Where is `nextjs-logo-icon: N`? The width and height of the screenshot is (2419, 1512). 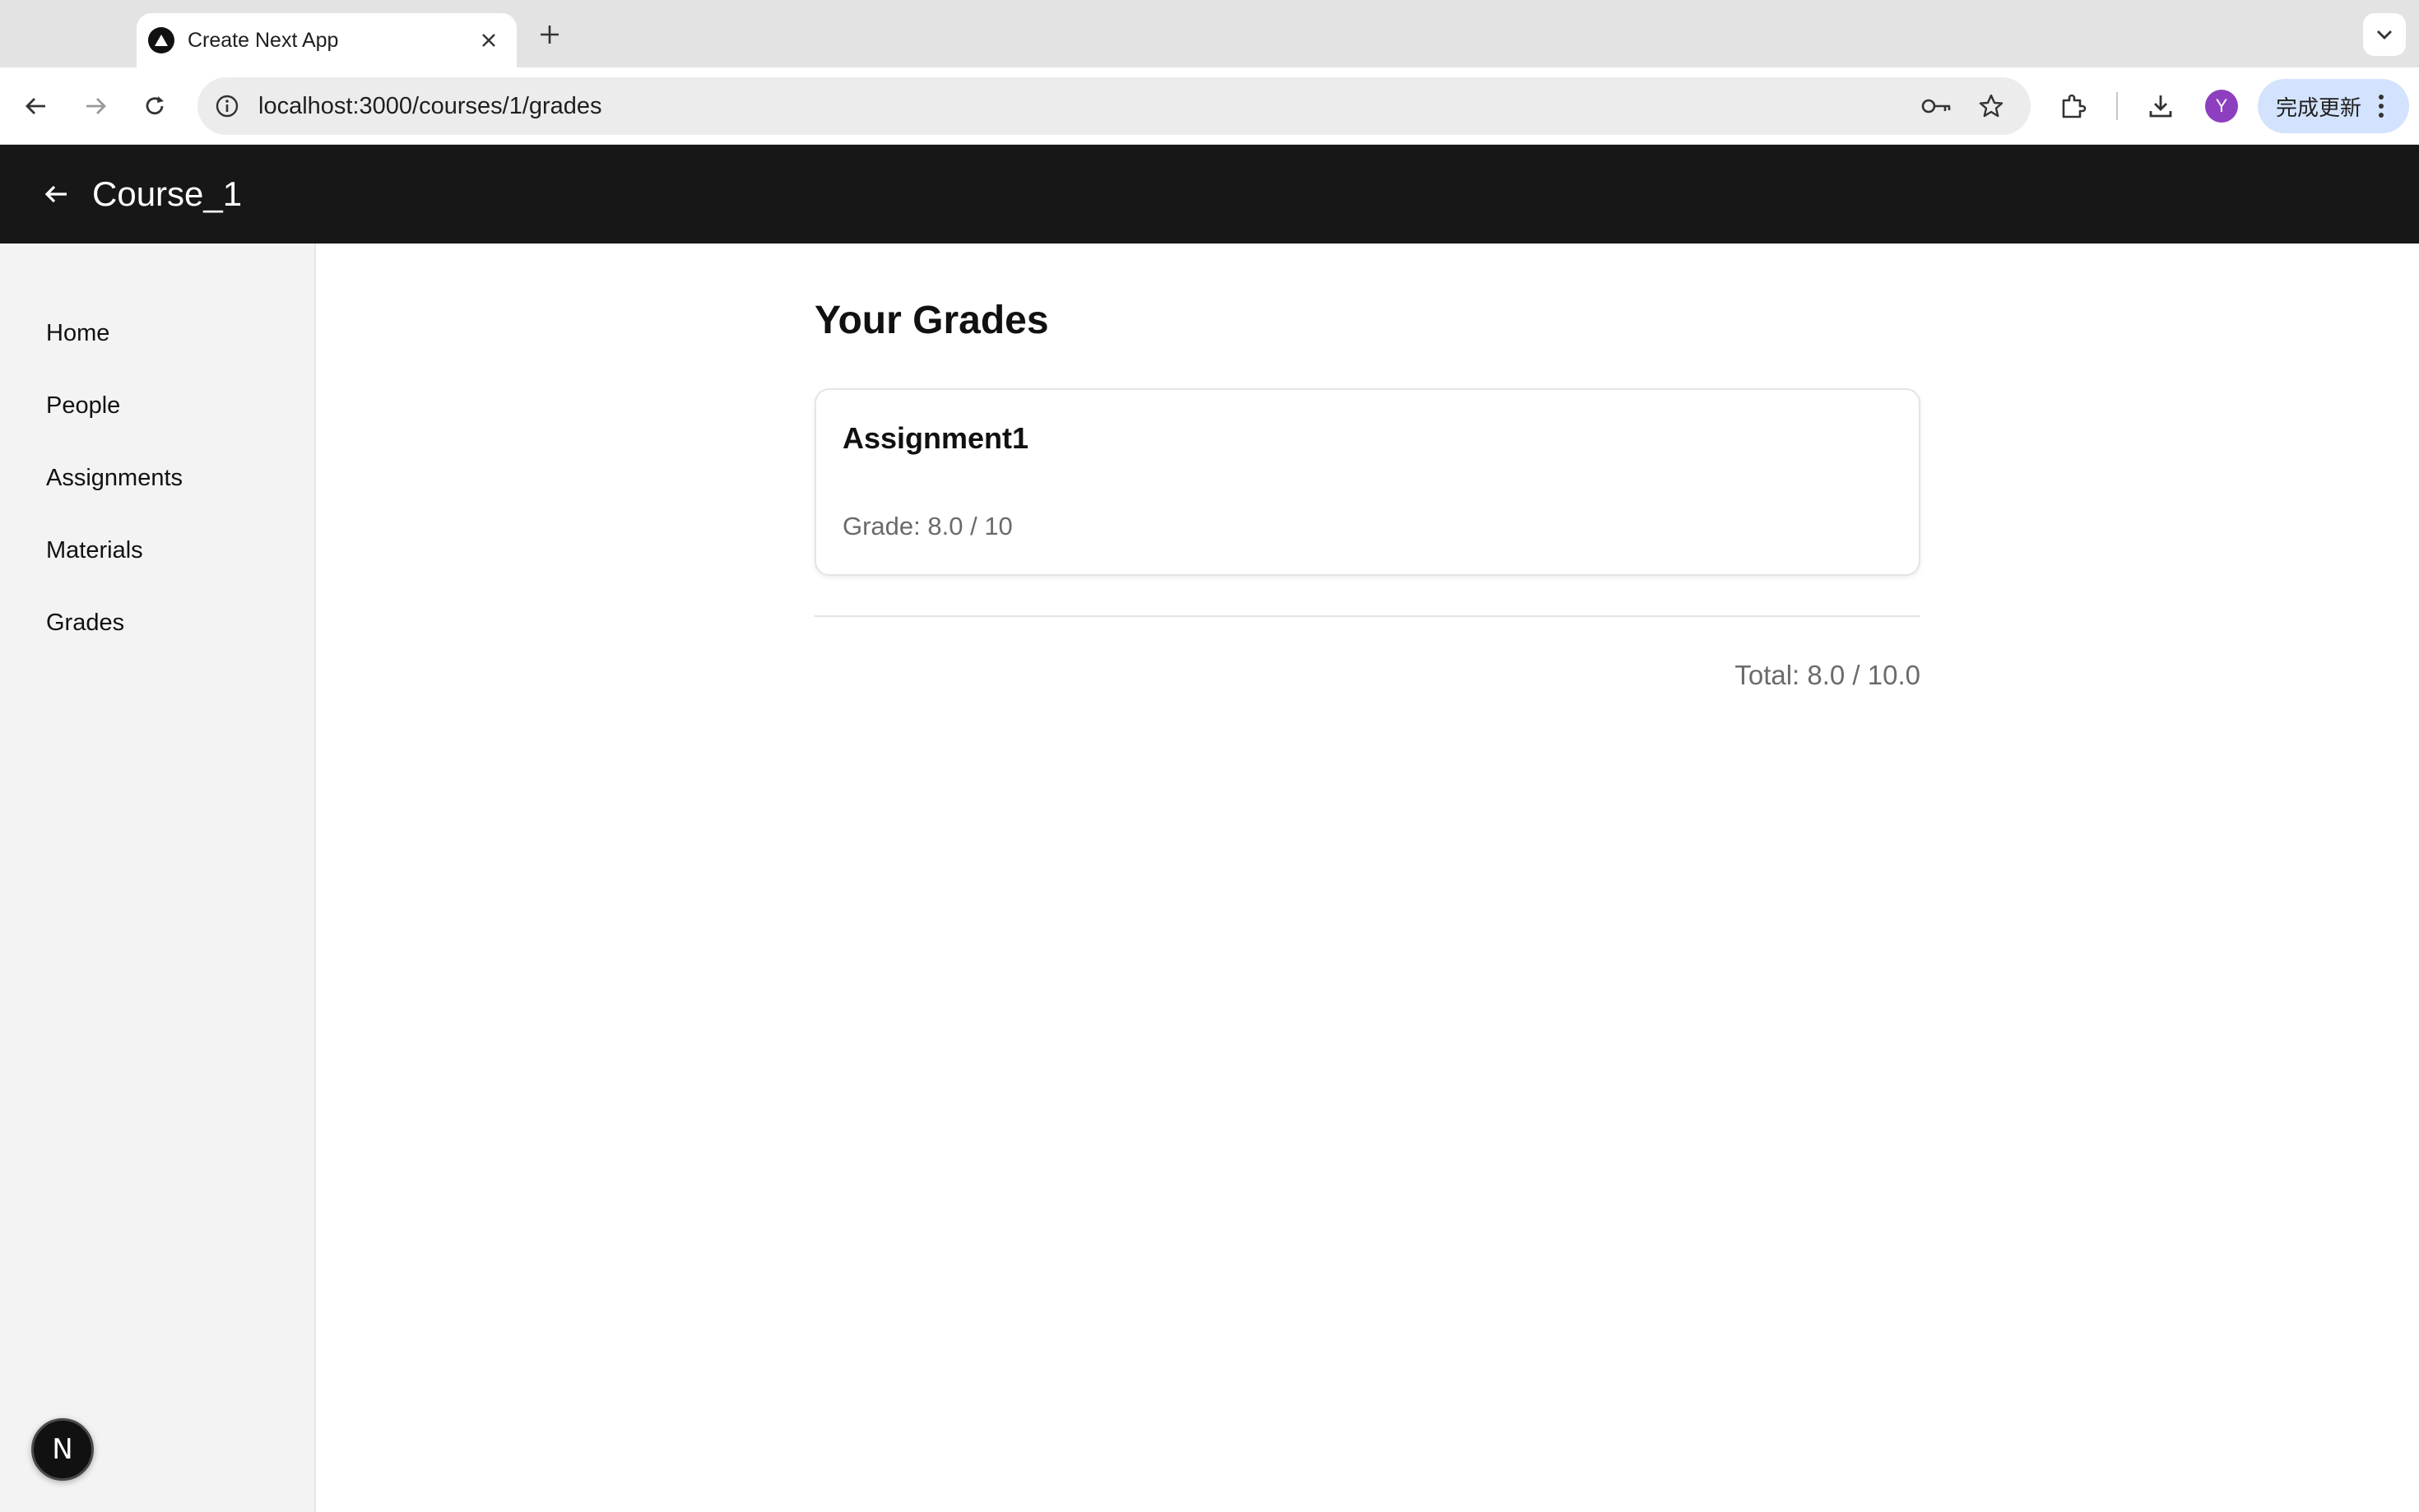 nextjs-logo-icon: N is located at coordinates (63, 1449).